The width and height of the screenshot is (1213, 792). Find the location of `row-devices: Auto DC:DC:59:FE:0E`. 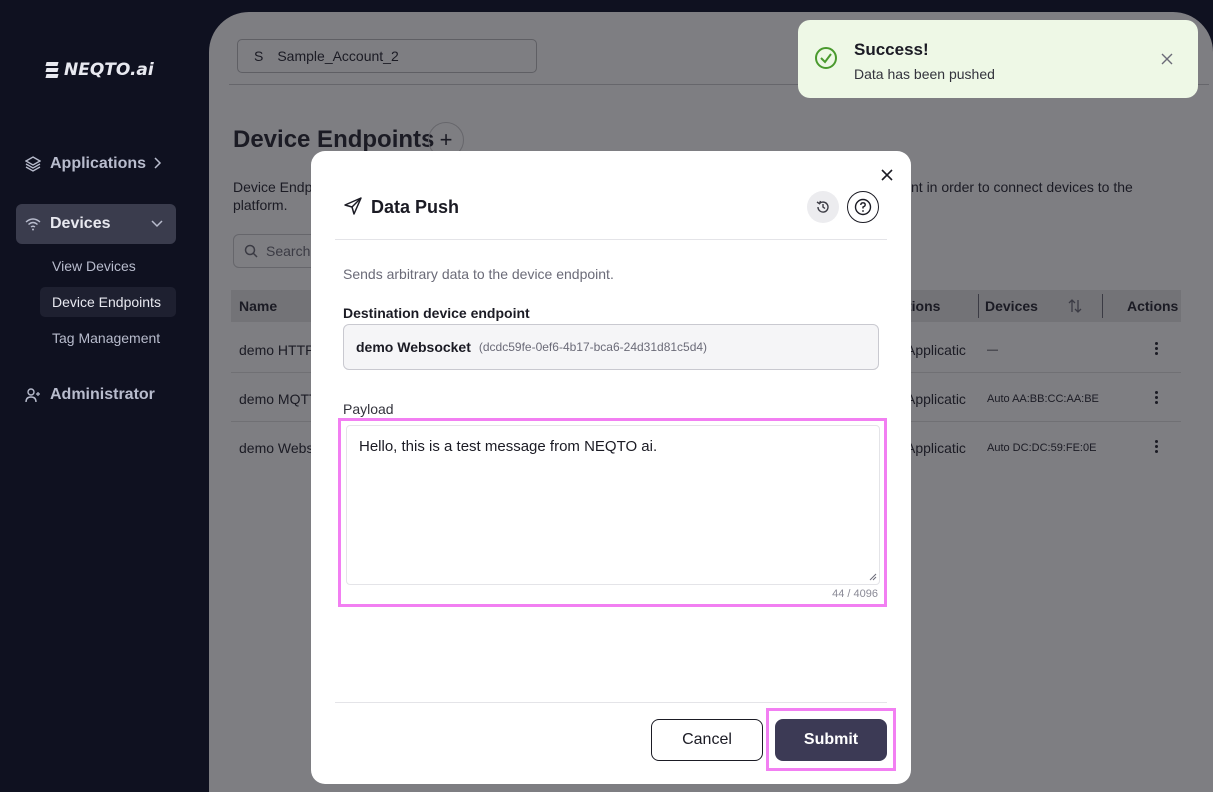

row-devices: Auto DC:DC:59:FE:0E is located at coordinates (1042, 448).